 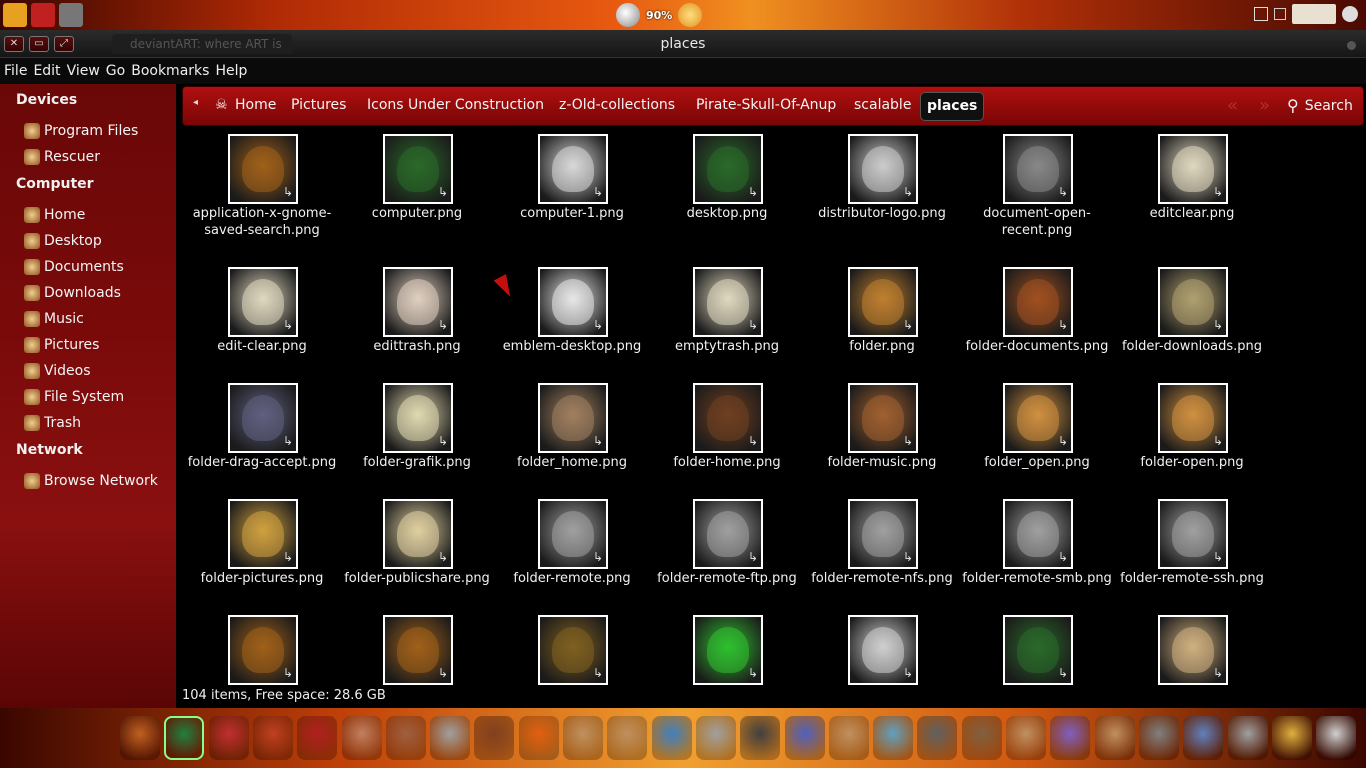 What do you see at coordinates (882, 578) in the screenshot?
I see `file-name: folder-remote-nfs.png` at bounding box center [882, 578].